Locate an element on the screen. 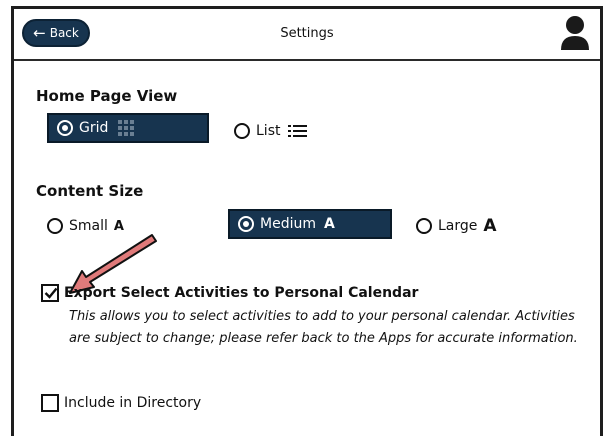  user-avatar-icon is located at coordinates (575, 33).